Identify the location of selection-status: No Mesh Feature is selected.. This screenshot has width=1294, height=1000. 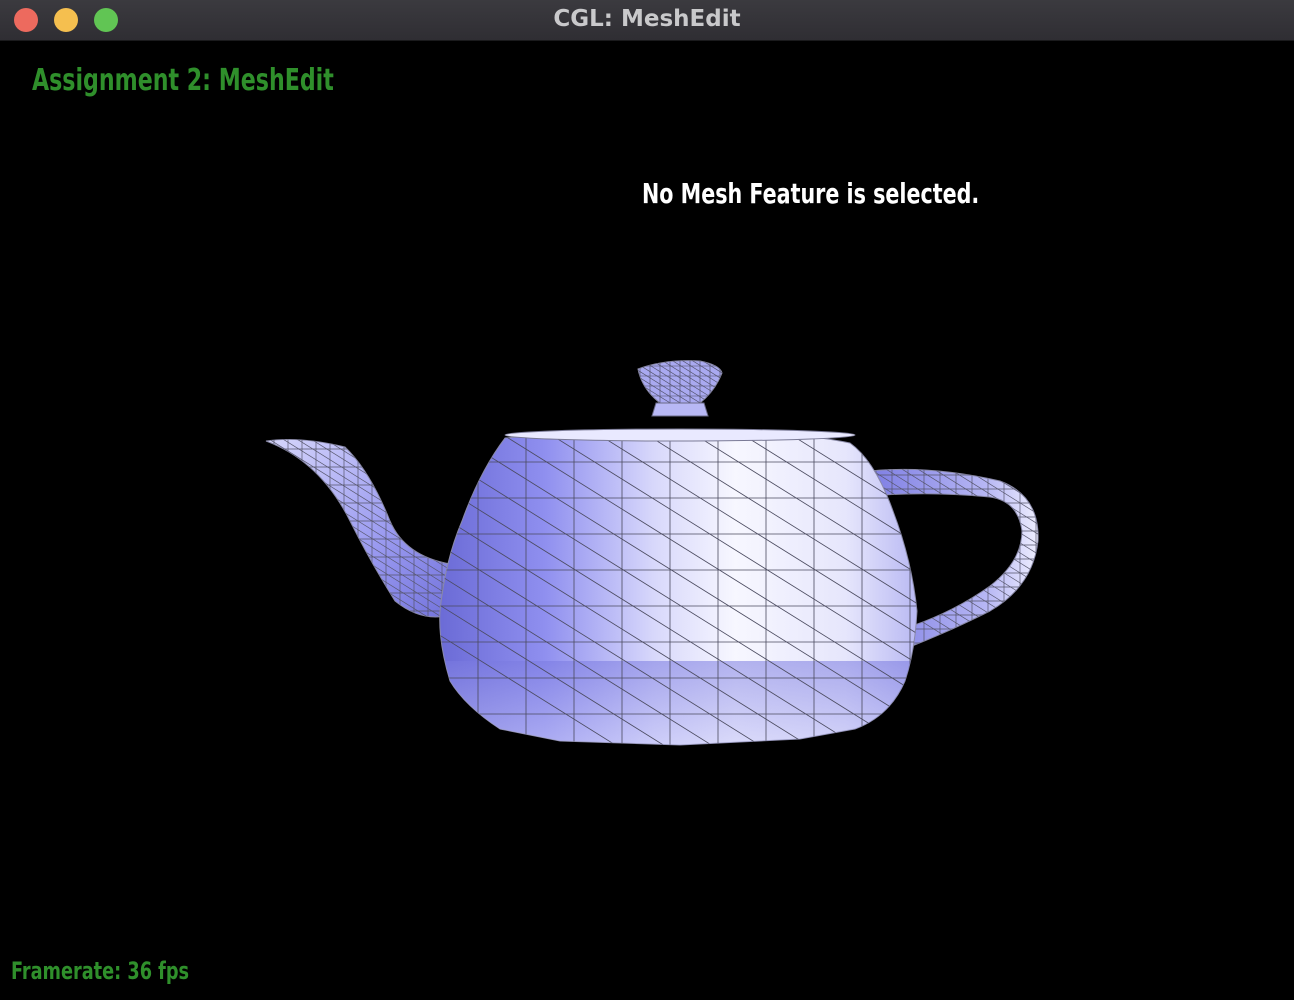
(811, 193).